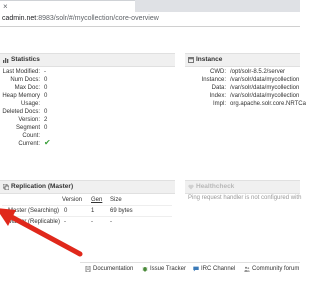 This screenshot has width=320, height=300. I want to click on stat-row: Num Docs:, so click(20, 80).